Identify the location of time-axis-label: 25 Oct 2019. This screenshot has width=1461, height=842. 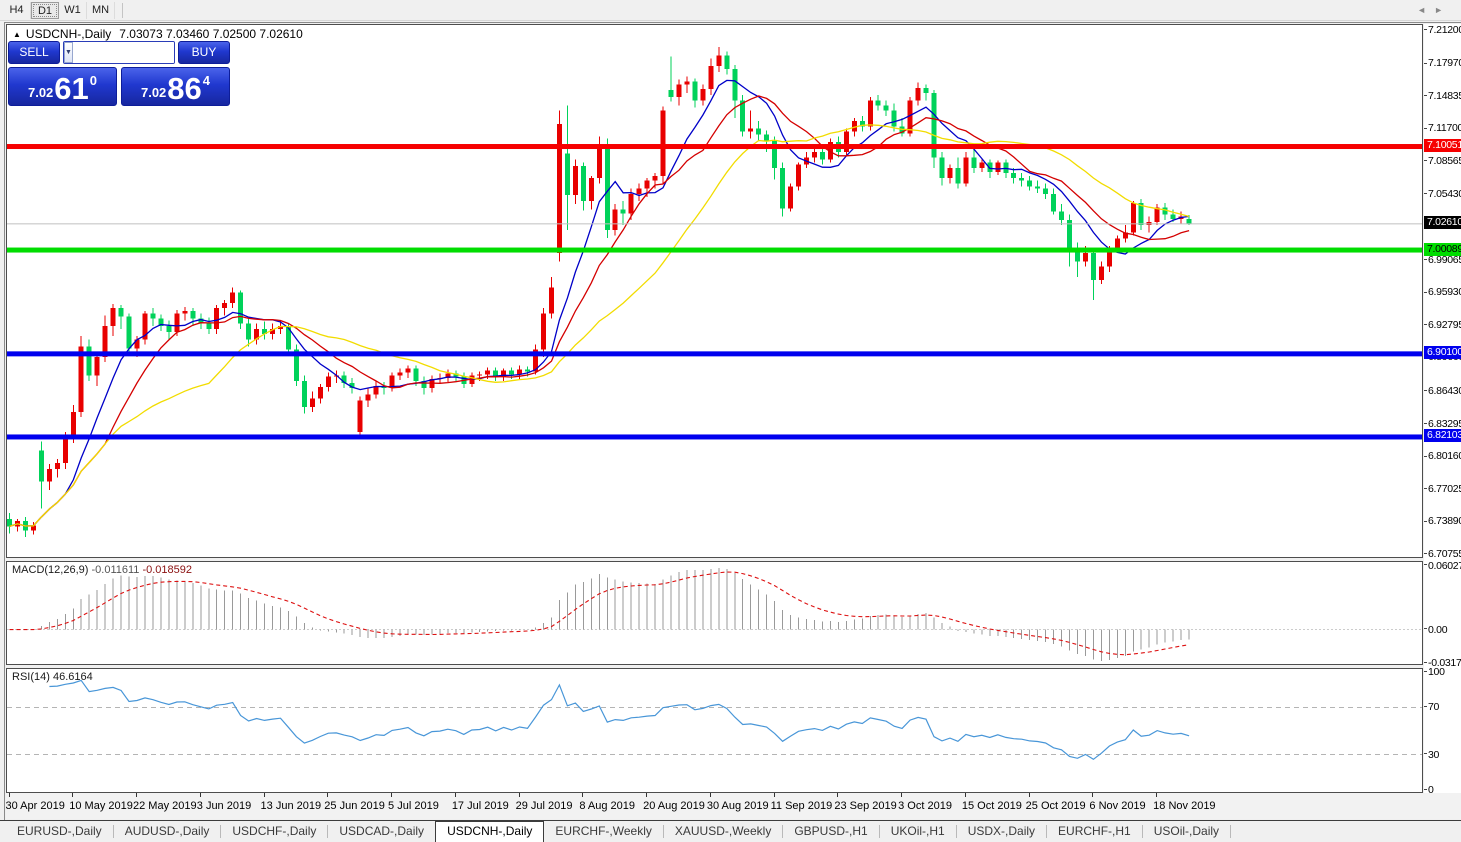
(1055, 806).